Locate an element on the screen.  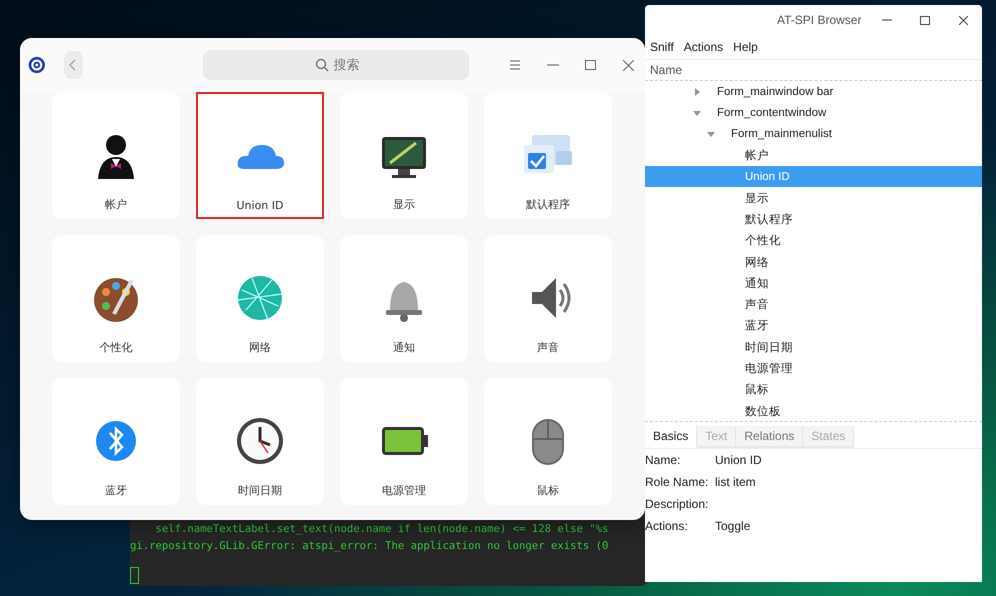
settings-module-tile: 帐户 is located at coordinates (116, 155).